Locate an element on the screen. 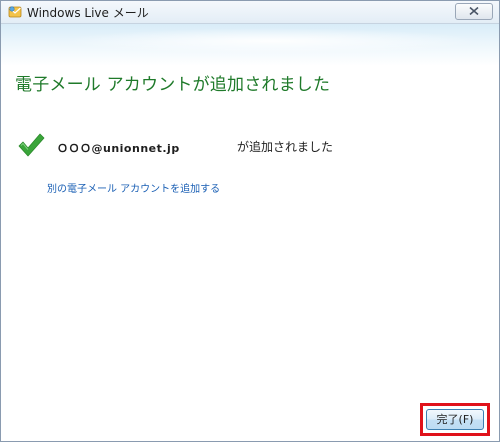 The height and width of the screenshot is (442, 500). header-gradient is located at coordinates (250, 45).